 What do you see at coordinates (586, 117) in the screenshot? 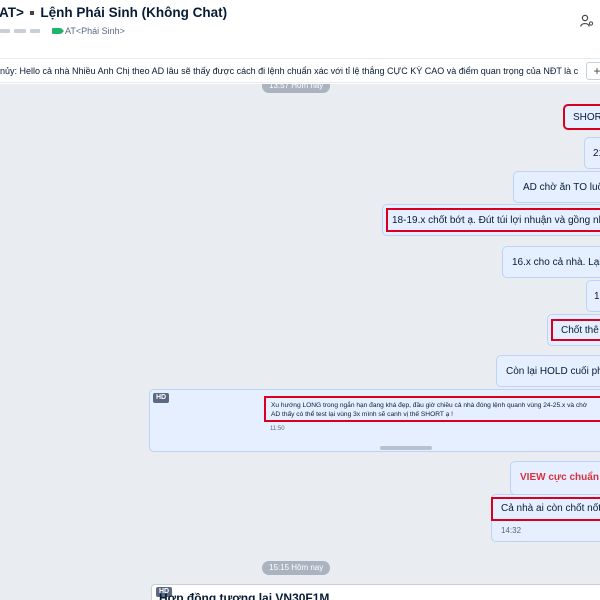
I see `message-text: SHORT` at bounding box center [586, 117].